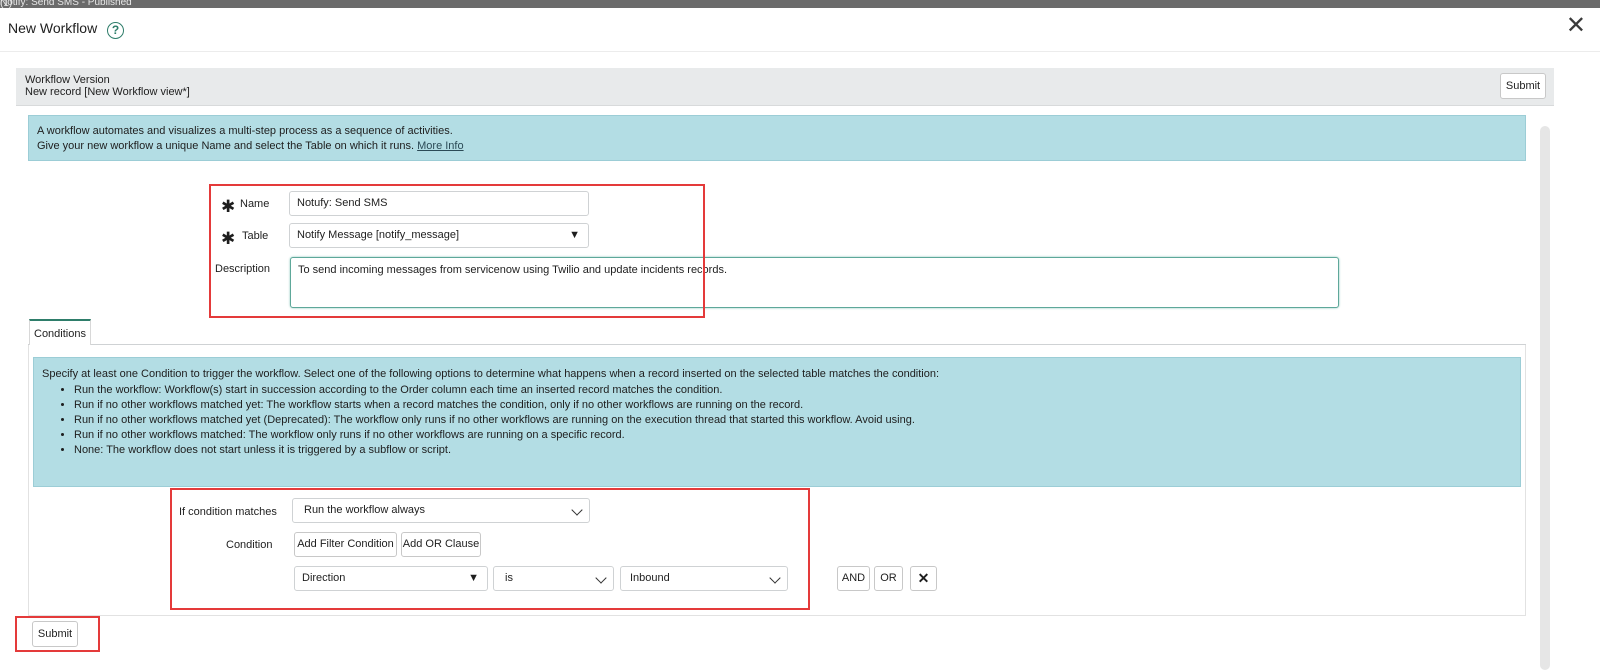 The height and width of the screenshot is (670, 1600). I want to click on modal-scrollbar, so click(1545, 398).